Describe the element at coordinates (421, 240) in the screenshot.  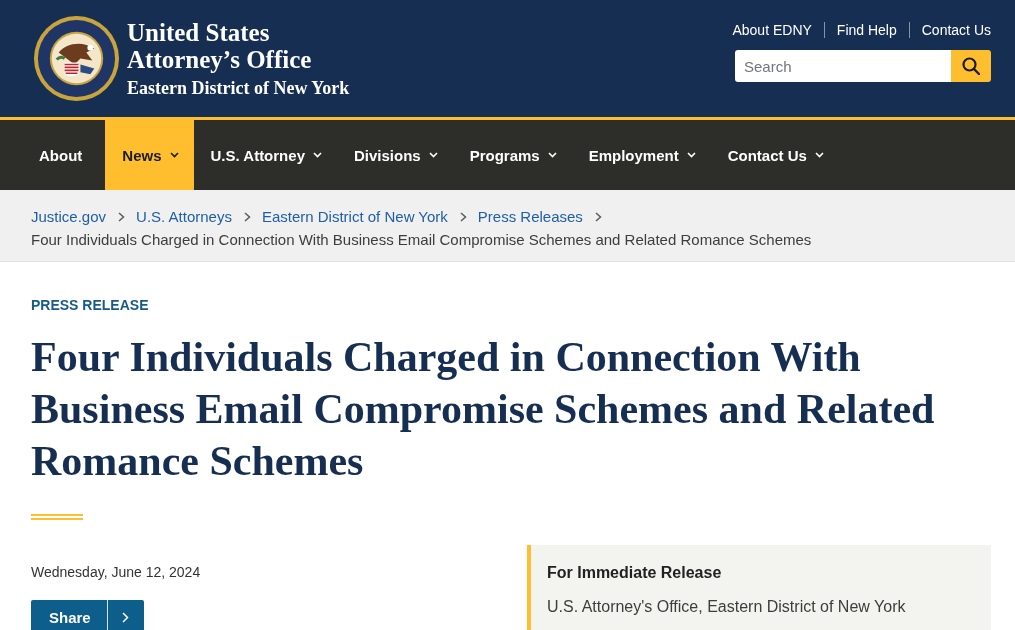
I see `breadcrumb-current: Four Individuals Charged in Connection With Business Email Compromise Schemes and Related Romance Schemes` at that location.